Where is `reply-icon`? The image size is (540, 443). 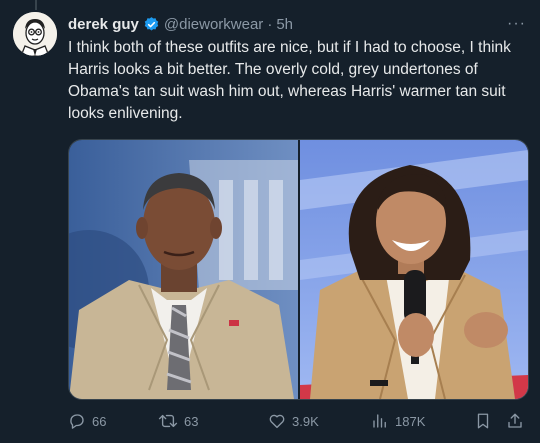 reply-icon is located at coordinates (77, 421).